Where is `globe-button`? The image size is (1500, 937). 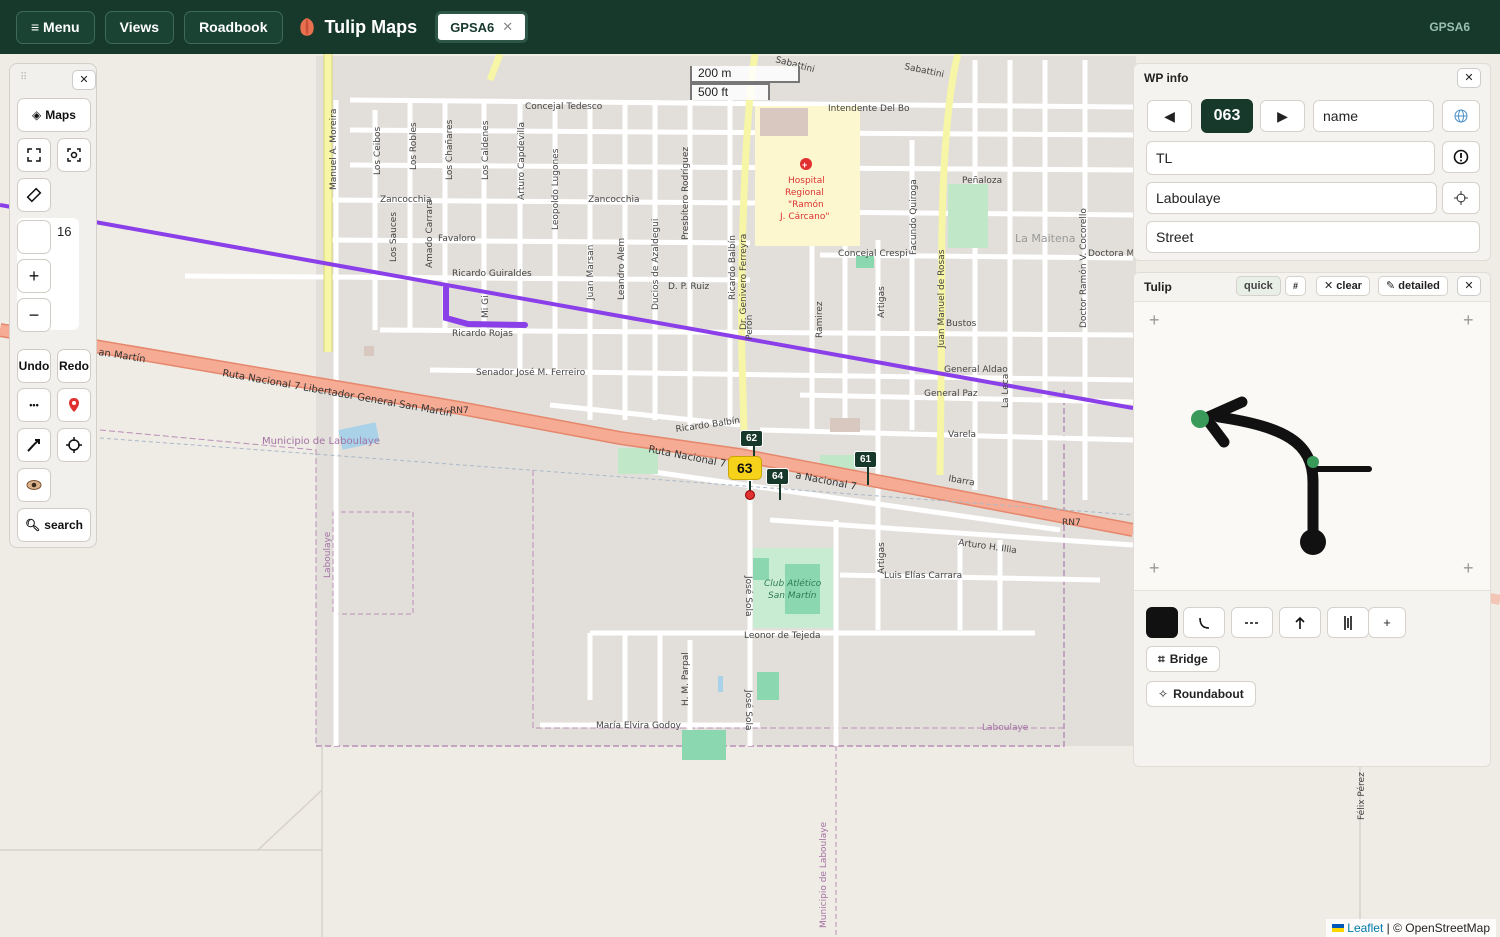
globe-button is located at coordinates (1461, 116).